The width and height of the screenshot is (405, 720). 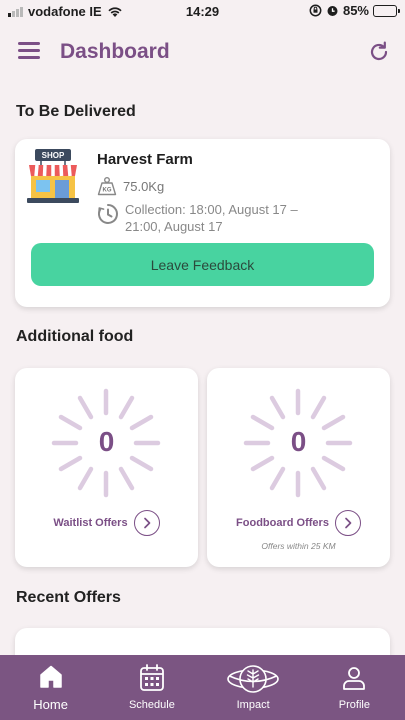 I want to click on nav-impact: Impact, so click(x=253, y=687).